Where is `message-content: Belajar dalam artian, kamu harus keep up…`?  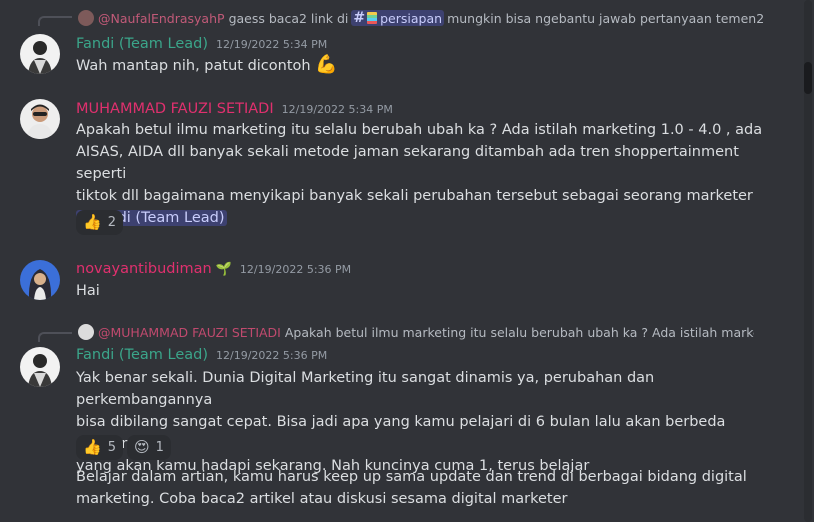
message-content: Belajar dalam artian, kamu harus keep up… is located at coordinates (421, 488).